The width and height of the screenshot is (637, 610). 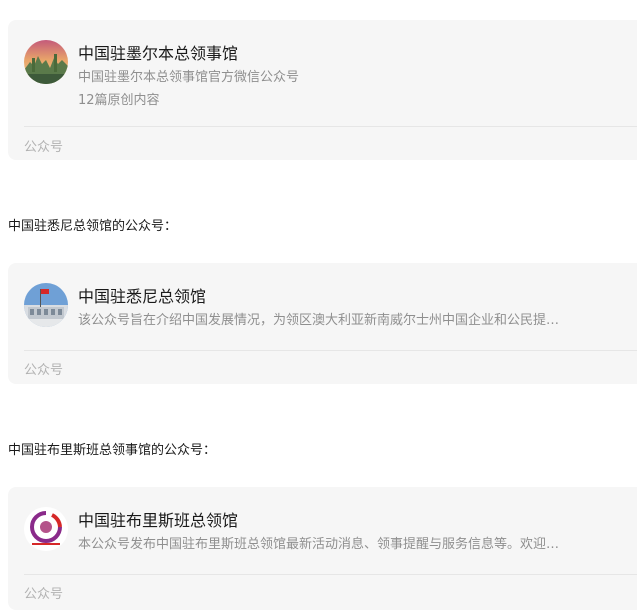 I want to click on intro-text-sydney: 中国驻悉尼总领馆的公众号：, so click(x=93, y=226).